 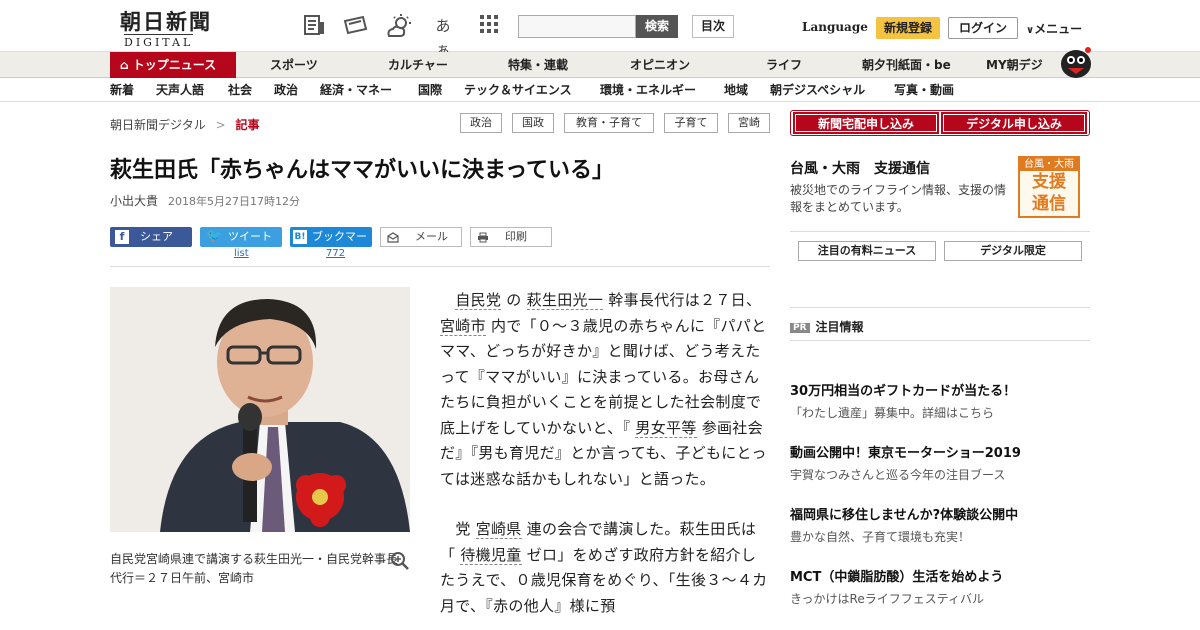 What do you see at coordinates (511, 237) in the screenshot?
I see `print-button: 印刷` at bounding box center [511, 237].